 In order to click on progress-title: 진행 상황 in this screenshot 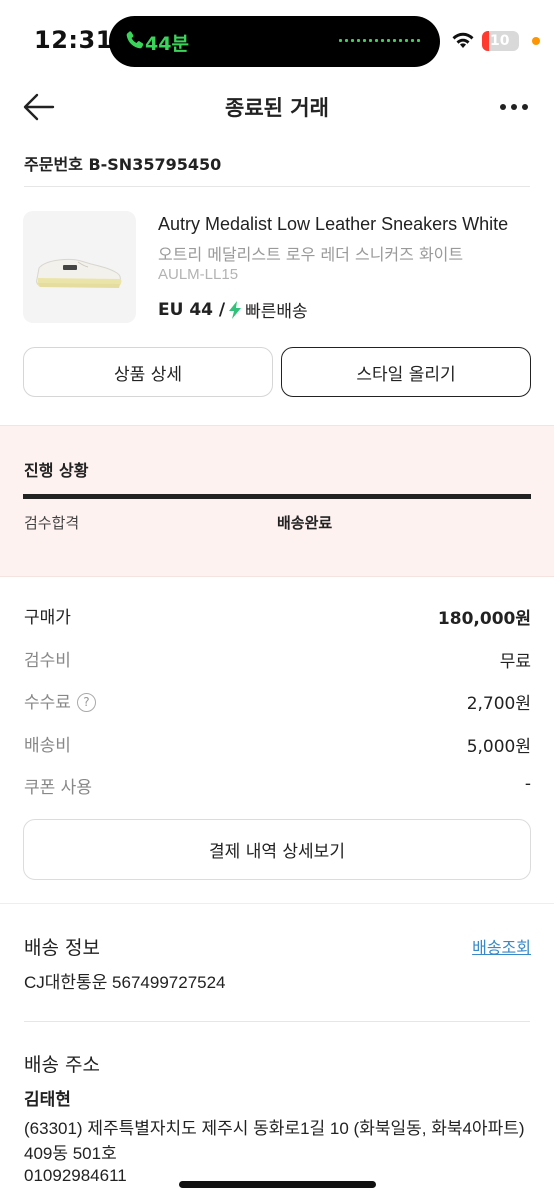, I will do `click(56, 470)`.